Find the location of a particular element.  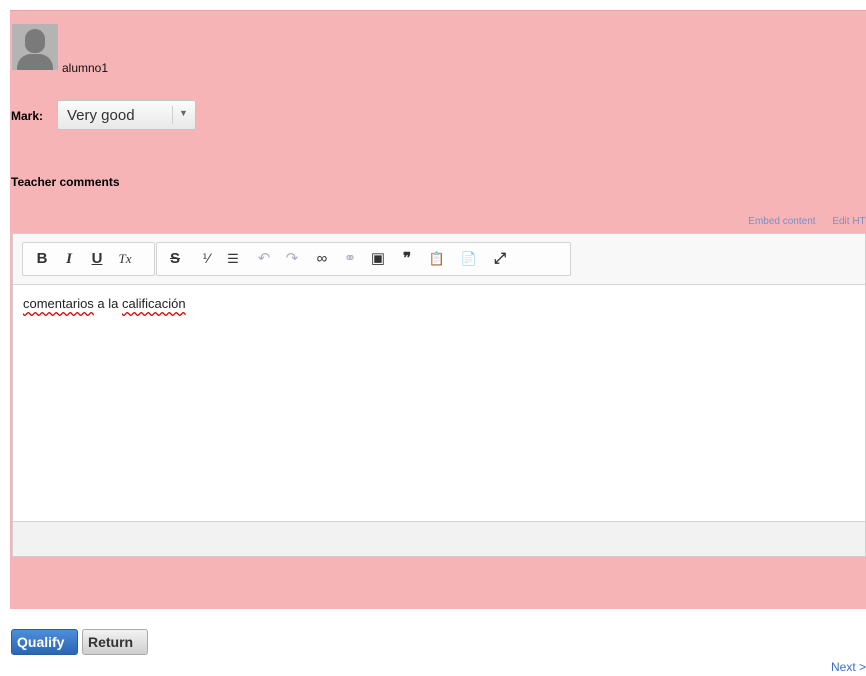

paste-word-icon: 📄 is located at coordinates (469, 259).